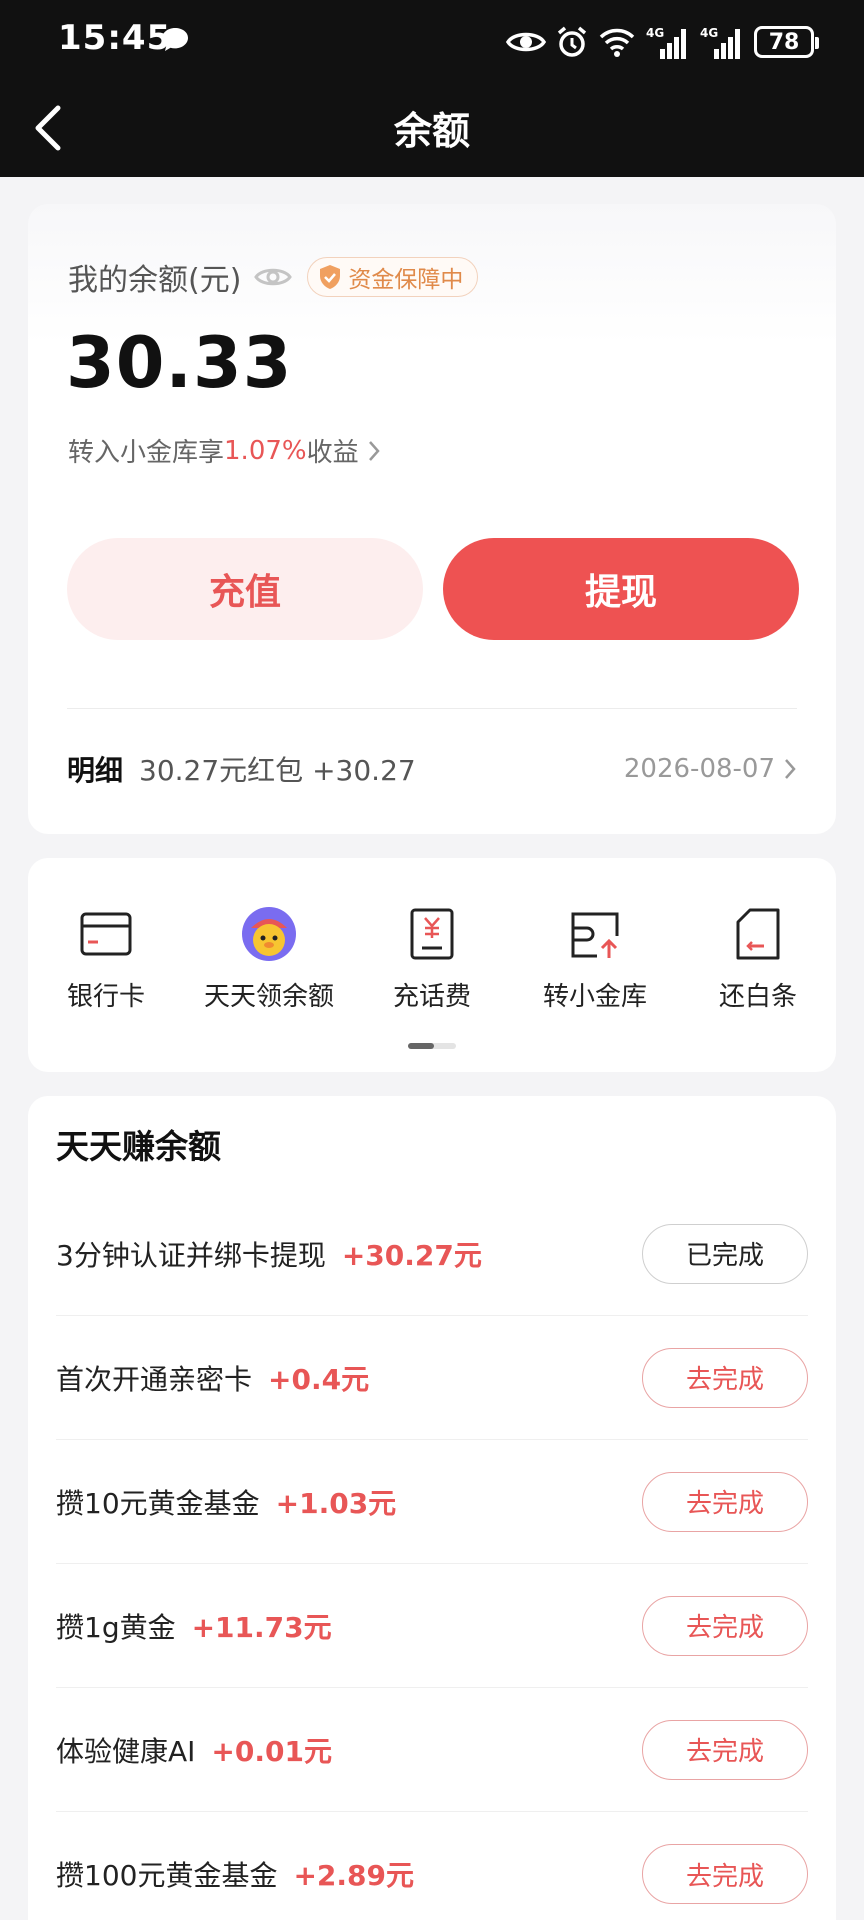 The height and width of the screenshot is (1920, 864). What do you see at coordinates (191, 1255) in the screenshot?
I see `task-name: 3分钟认证并绑卡提现` at bounding box center [191, 1255].